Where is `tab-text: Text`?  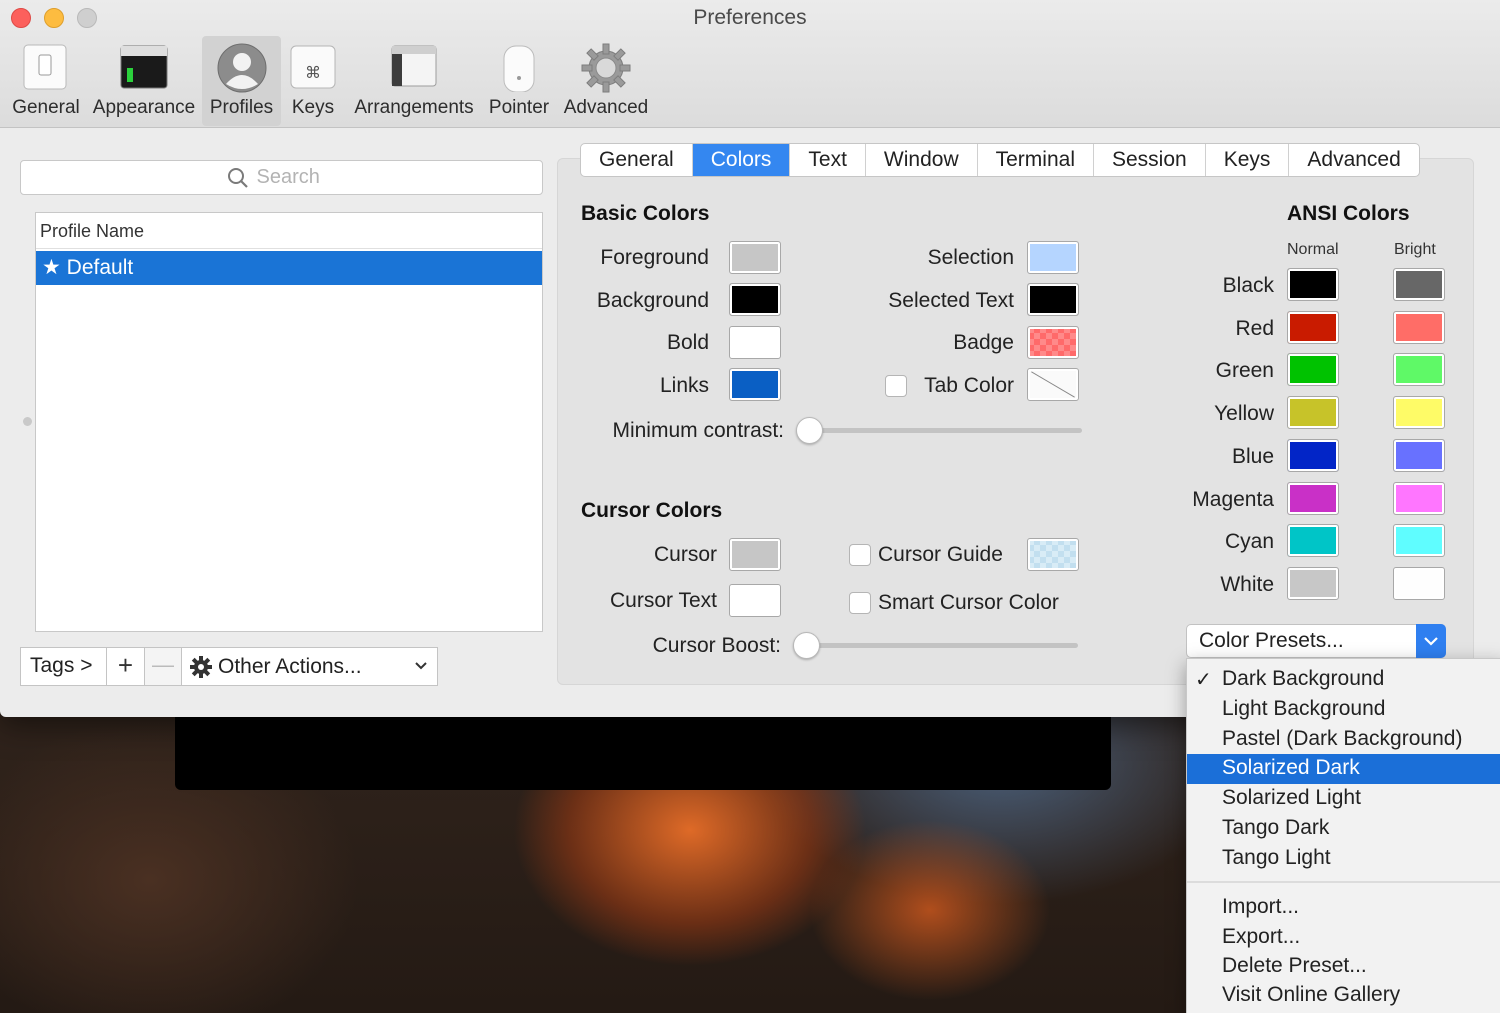 tab-text: Text is located at coordinates (828, 160).